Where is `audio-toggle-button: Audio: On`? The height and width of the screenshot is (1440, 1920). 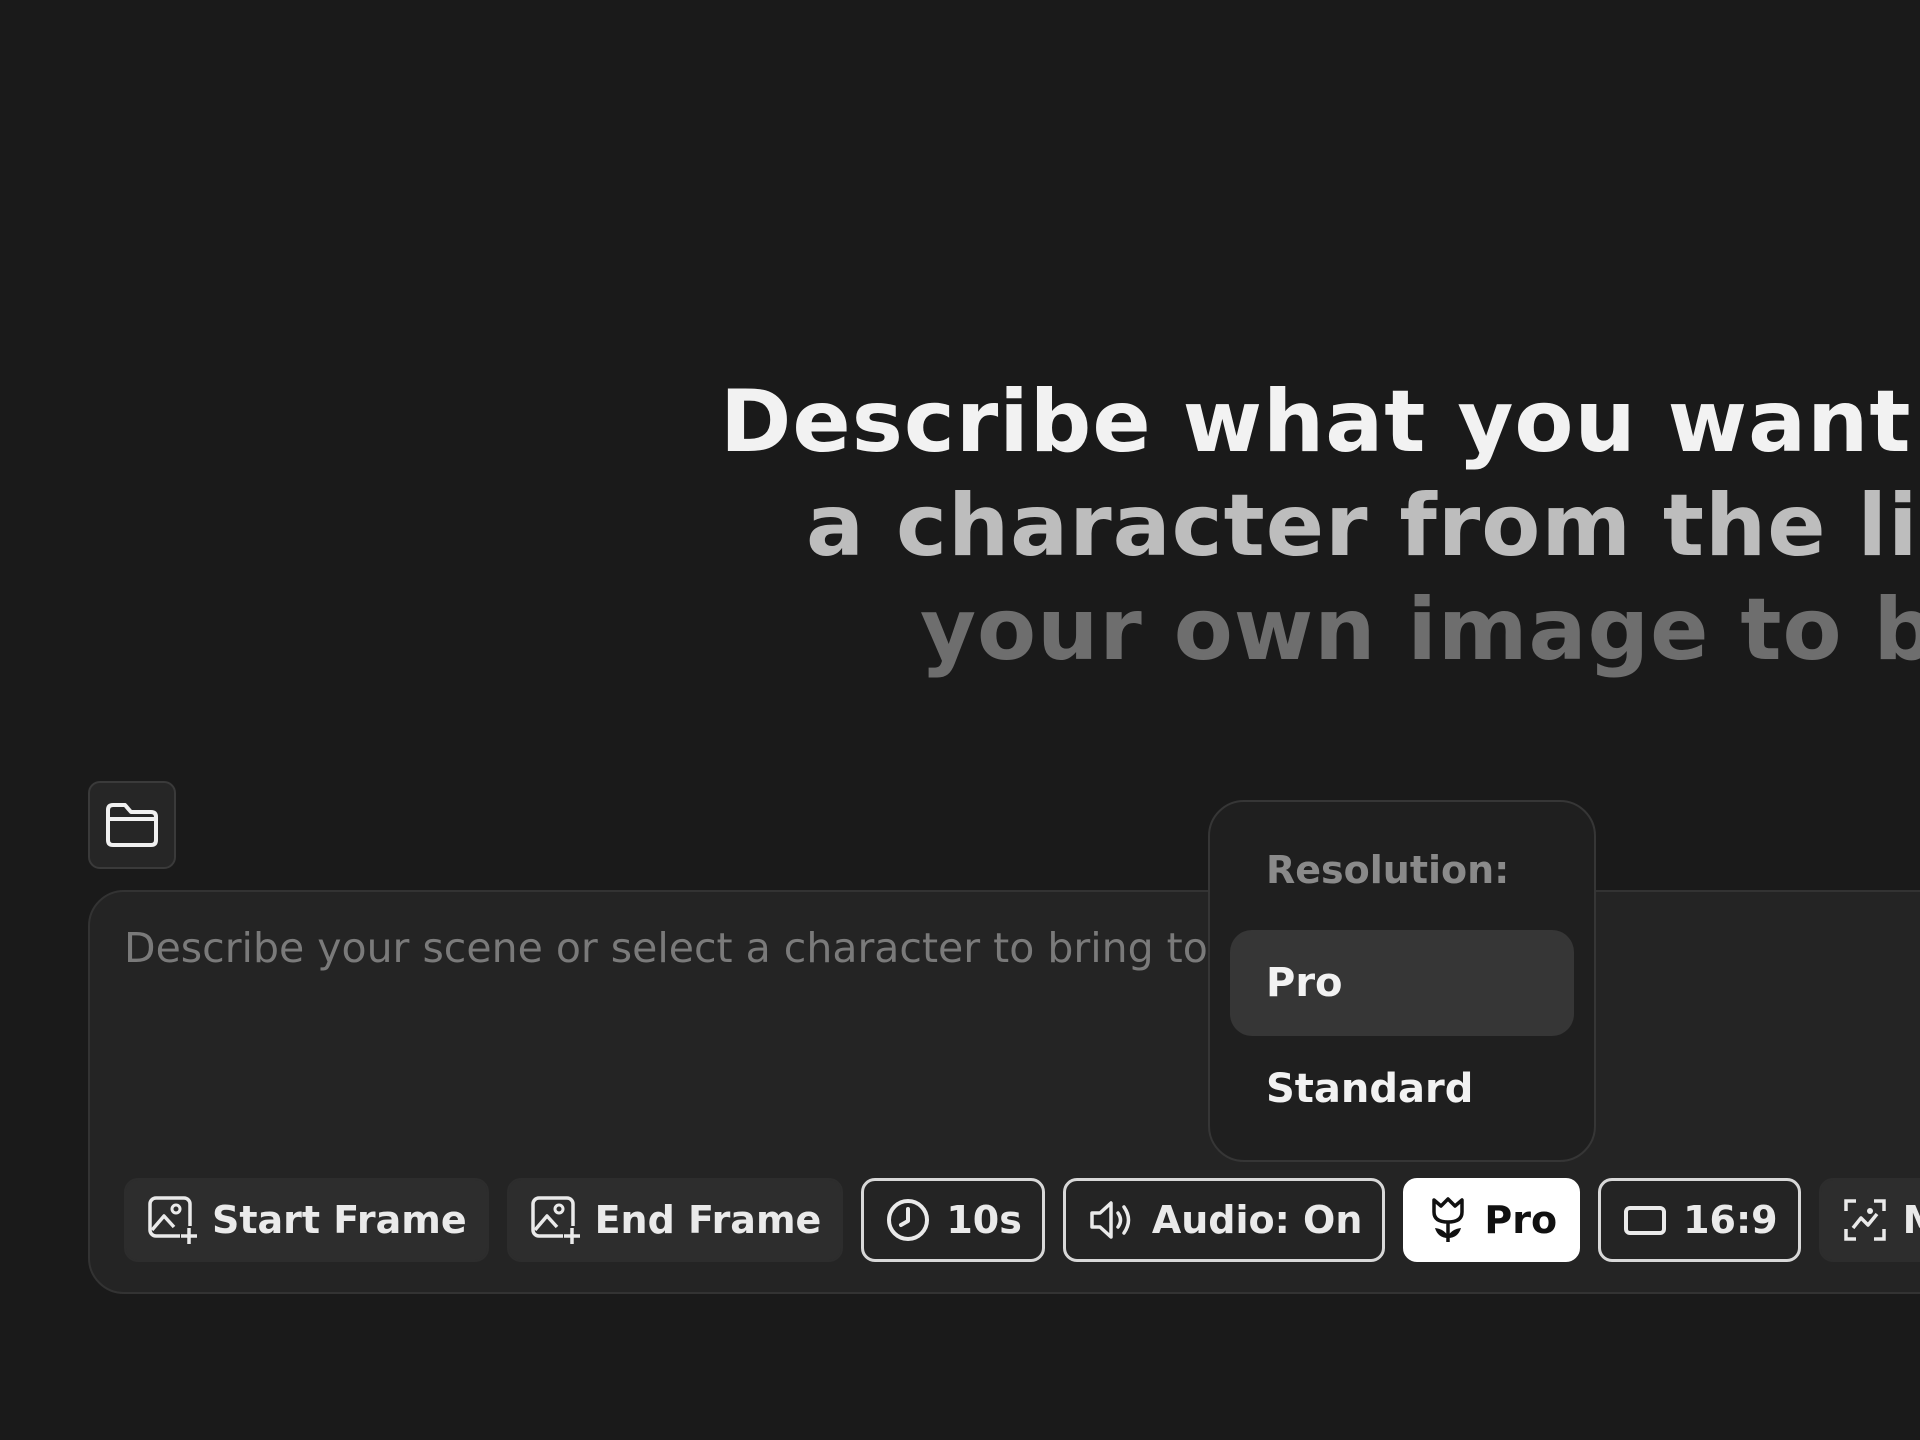 audio-toggle-button: Audio: On is located at coordinates (1224, 1220).